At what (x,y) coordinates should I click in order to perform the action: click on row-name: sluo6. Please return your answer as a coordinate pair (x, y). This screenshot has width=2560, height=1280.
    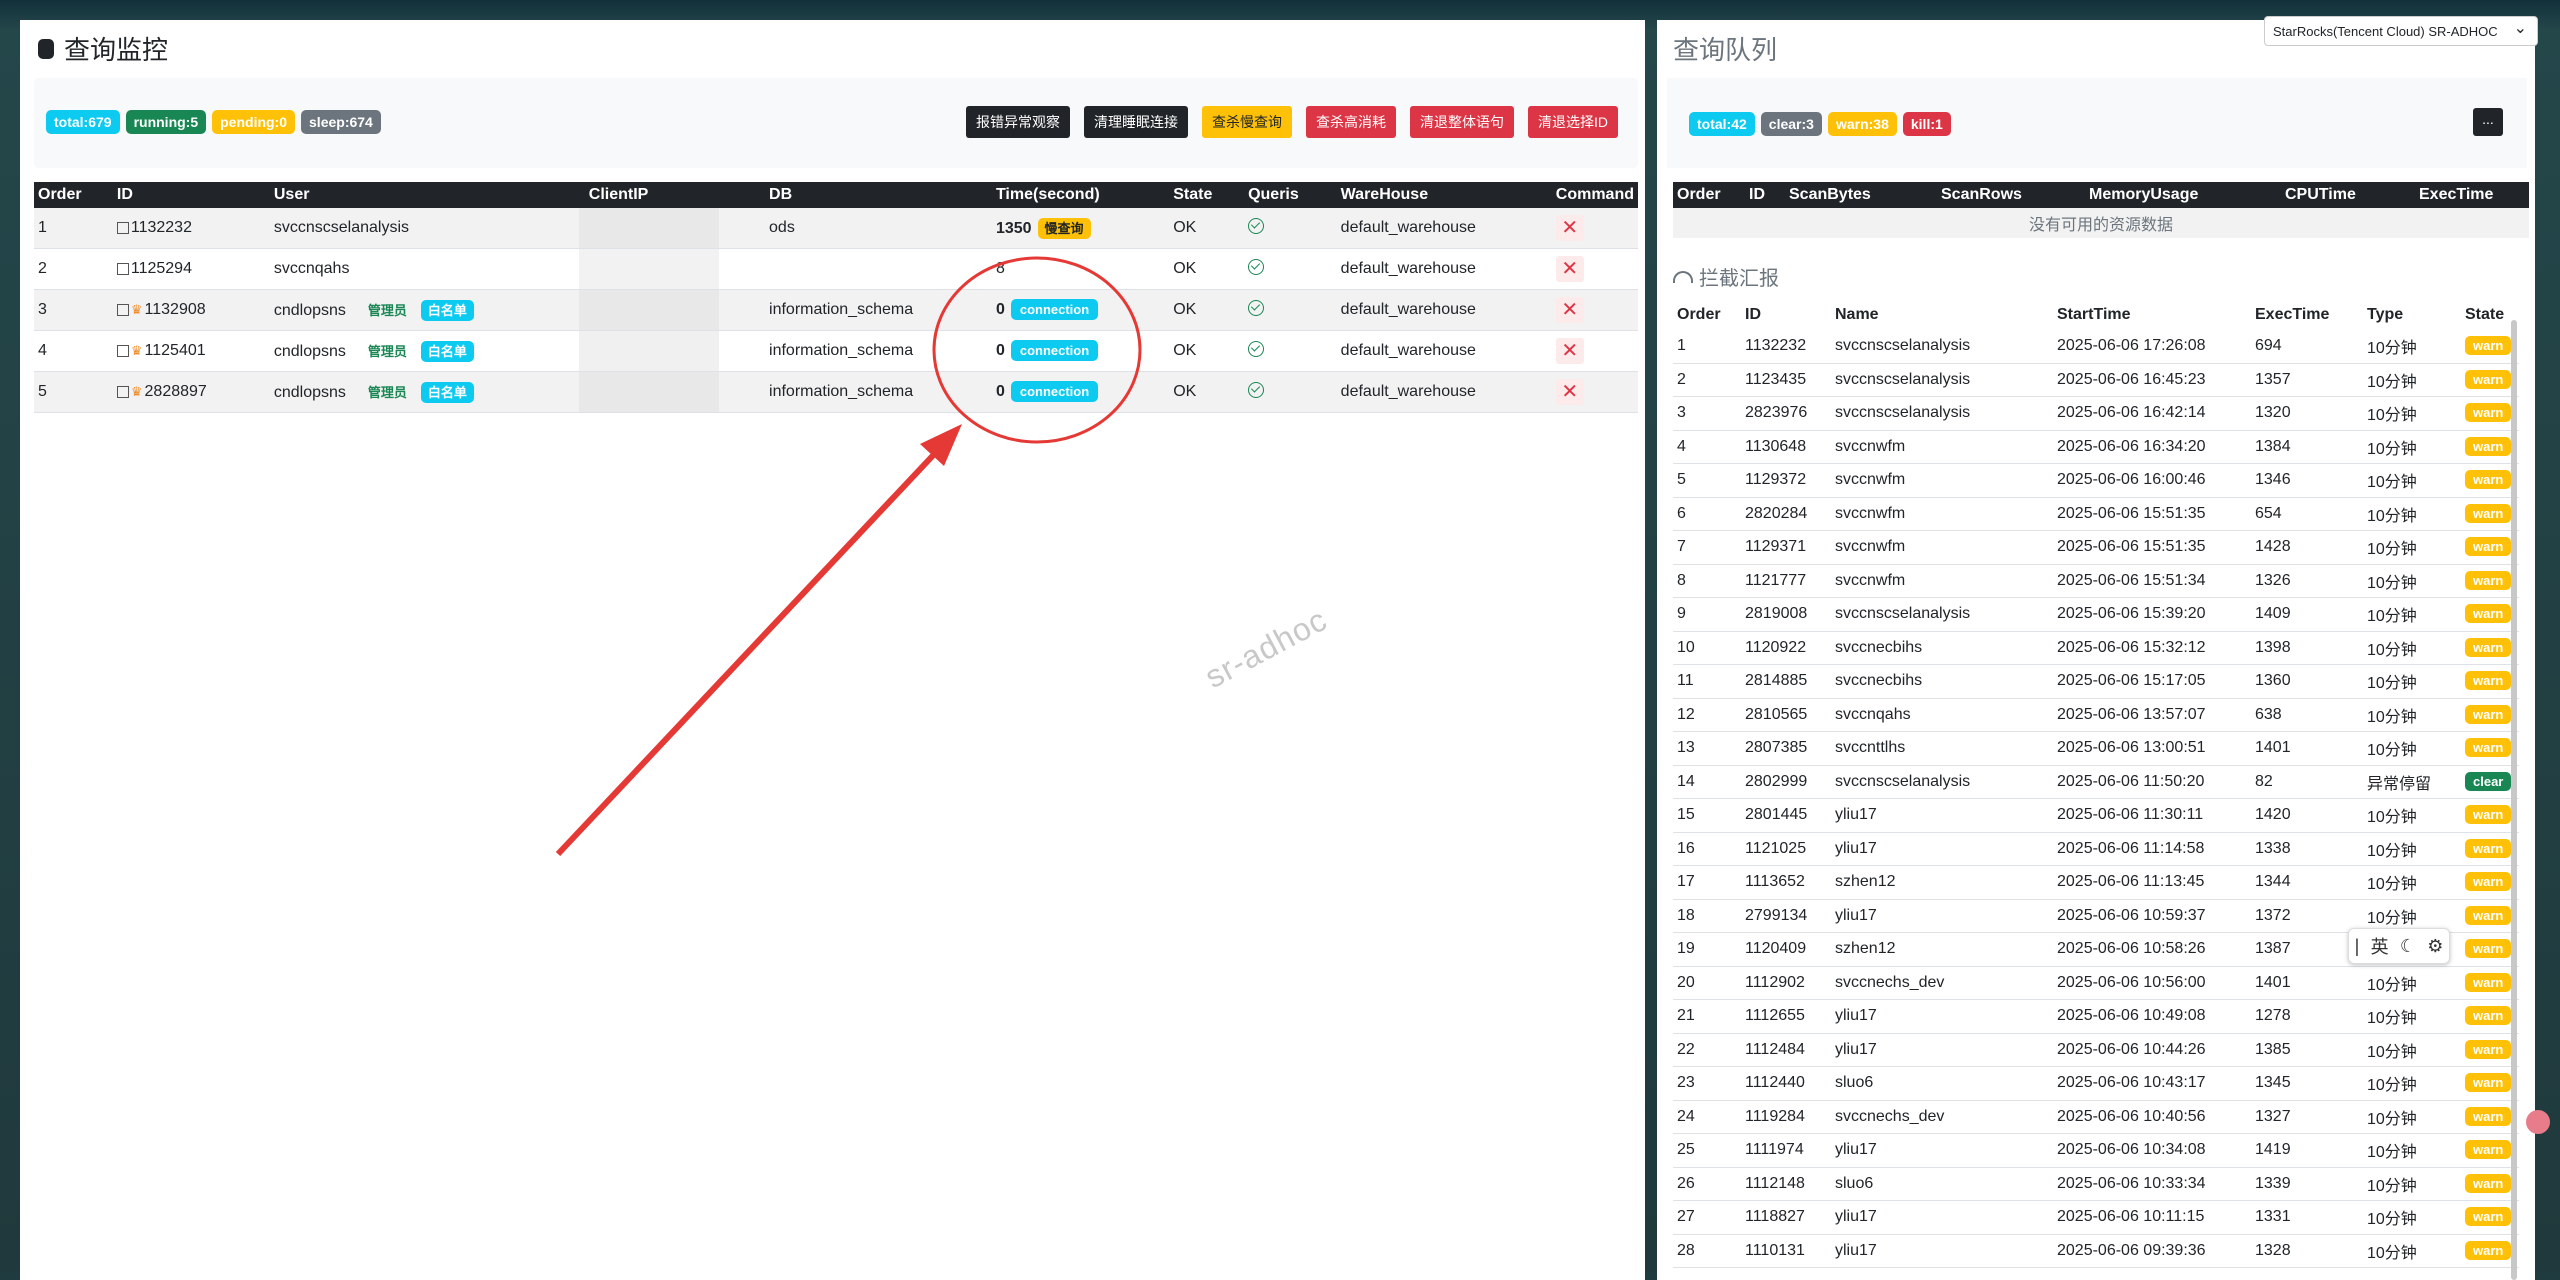
    Looking at the image, I should click on (1942, 1184).